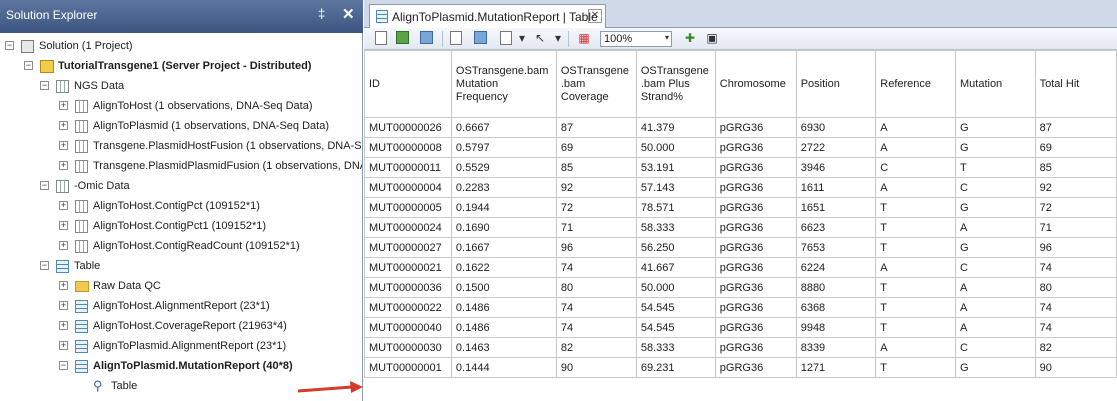 This screenshot has height=401, width=1117. Describe the element at coordinates (740, 207) in the screenshot. I see `table-row: MUT00000005 0.1944 72 78.571 pGRG36 1651 T G 72` at that location.